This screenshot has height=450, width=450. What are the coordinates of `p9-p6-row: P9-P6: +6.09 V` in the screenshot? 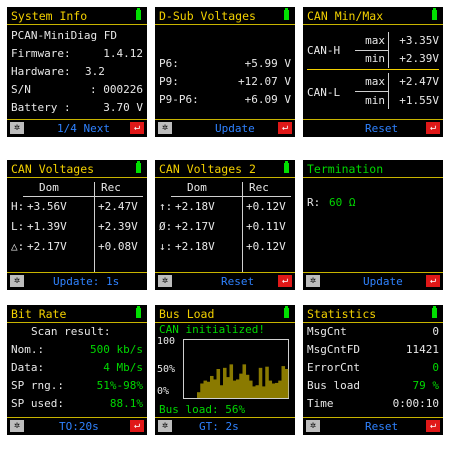 It's located at (225, 100).